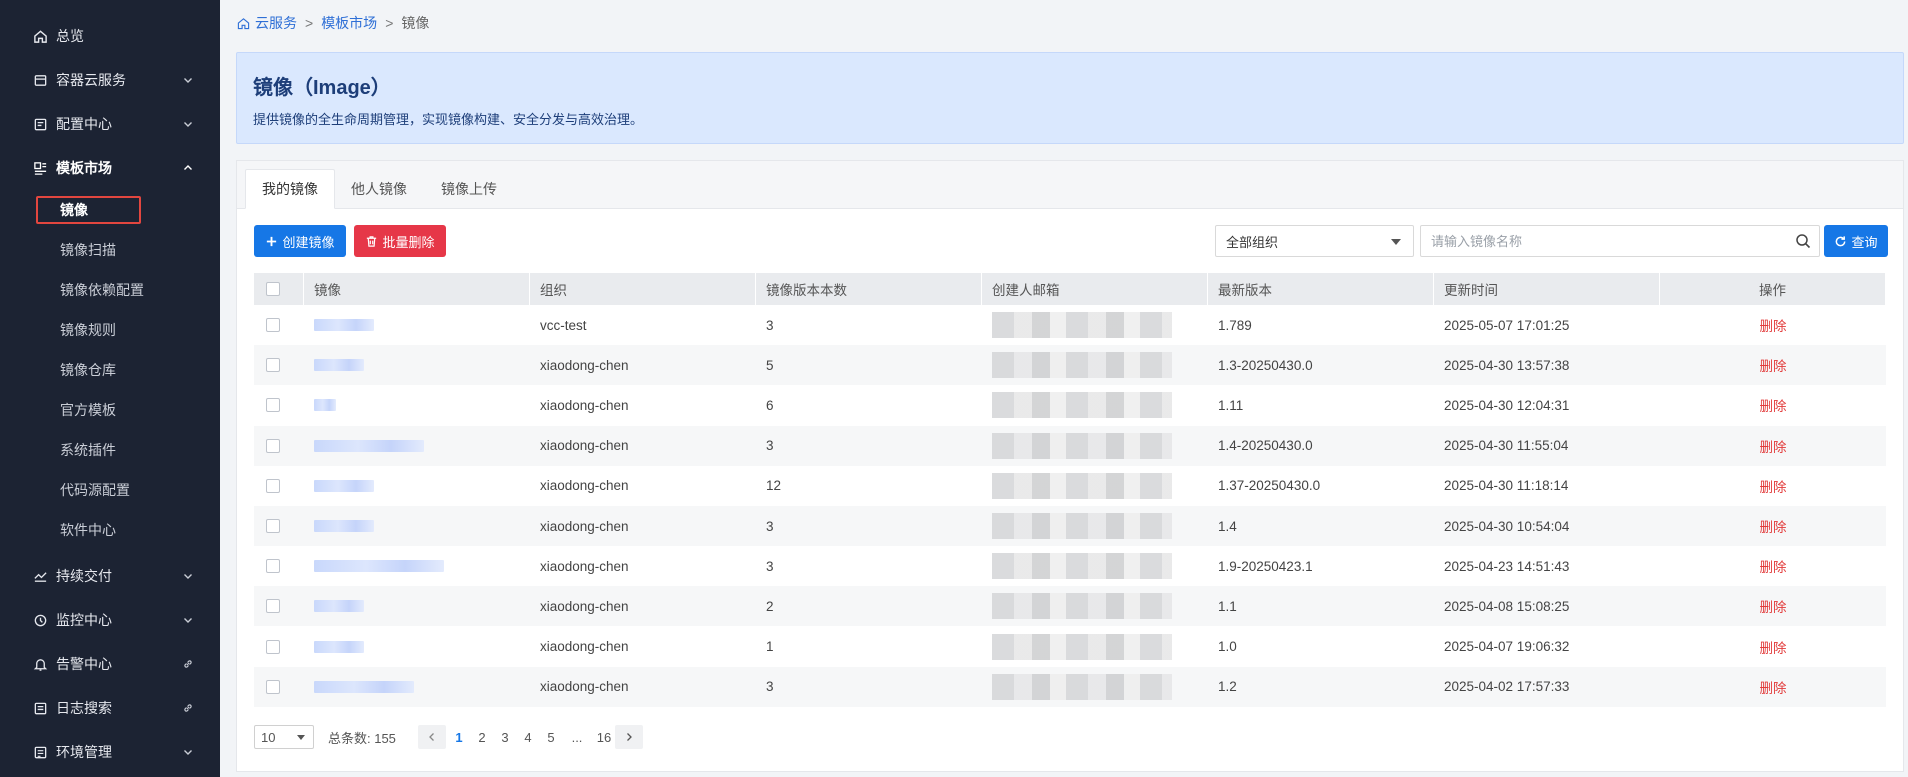 The height and width of the screenshot is (777, 1908). Describe the element at coordinates (272, 241) in the screenshot. I see `plus-icon` at that location.